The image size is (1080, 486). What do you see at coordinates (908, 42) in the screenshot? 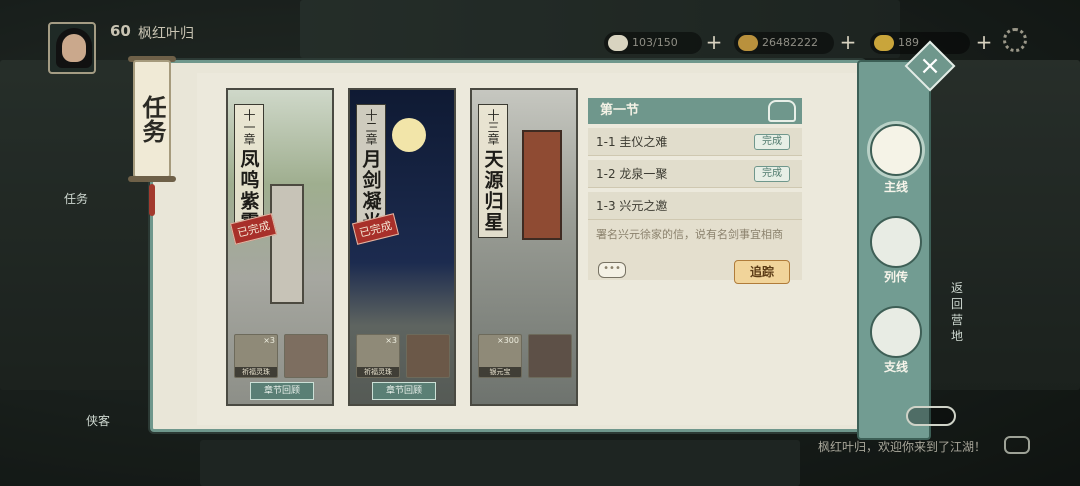
I see `ingot-value: 189` at bounding box center [908, 42].